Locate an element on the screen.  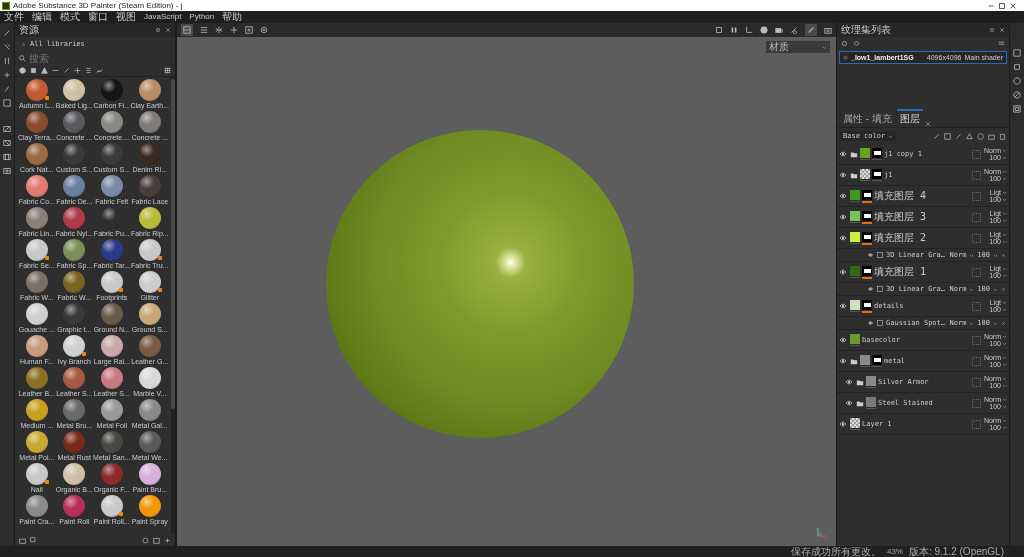
expand-icon is located at coordinates (23, 44).